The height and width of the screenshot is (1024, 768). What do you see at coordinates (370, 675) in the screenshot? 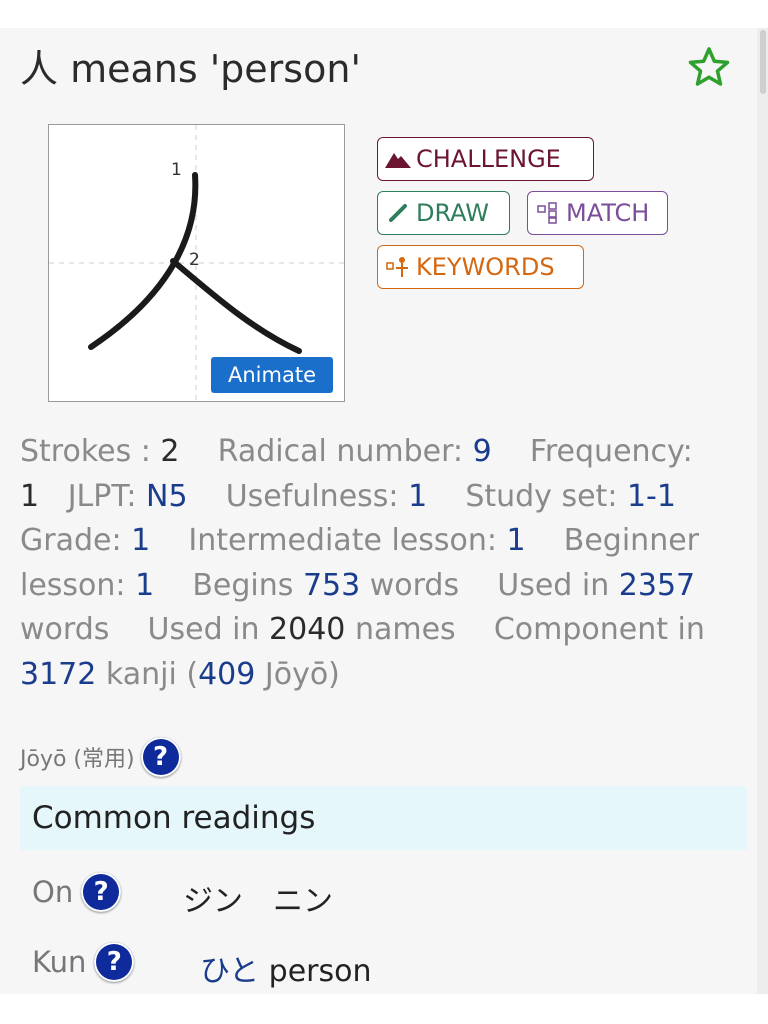
I see `stats-line-6: 3172 kanji (409 Jōyō)` at bounding box center [370, 675].